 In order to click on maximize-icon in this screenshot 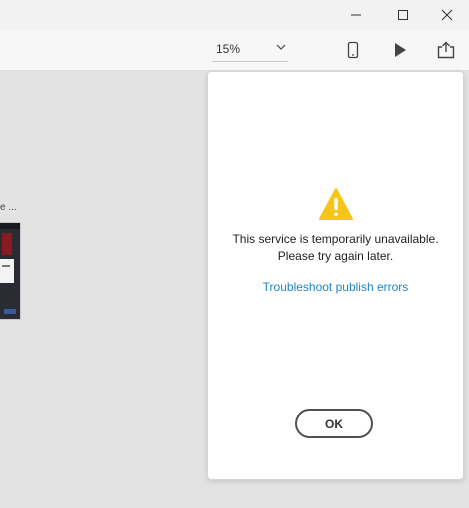, I will do `click(403, 15)`.